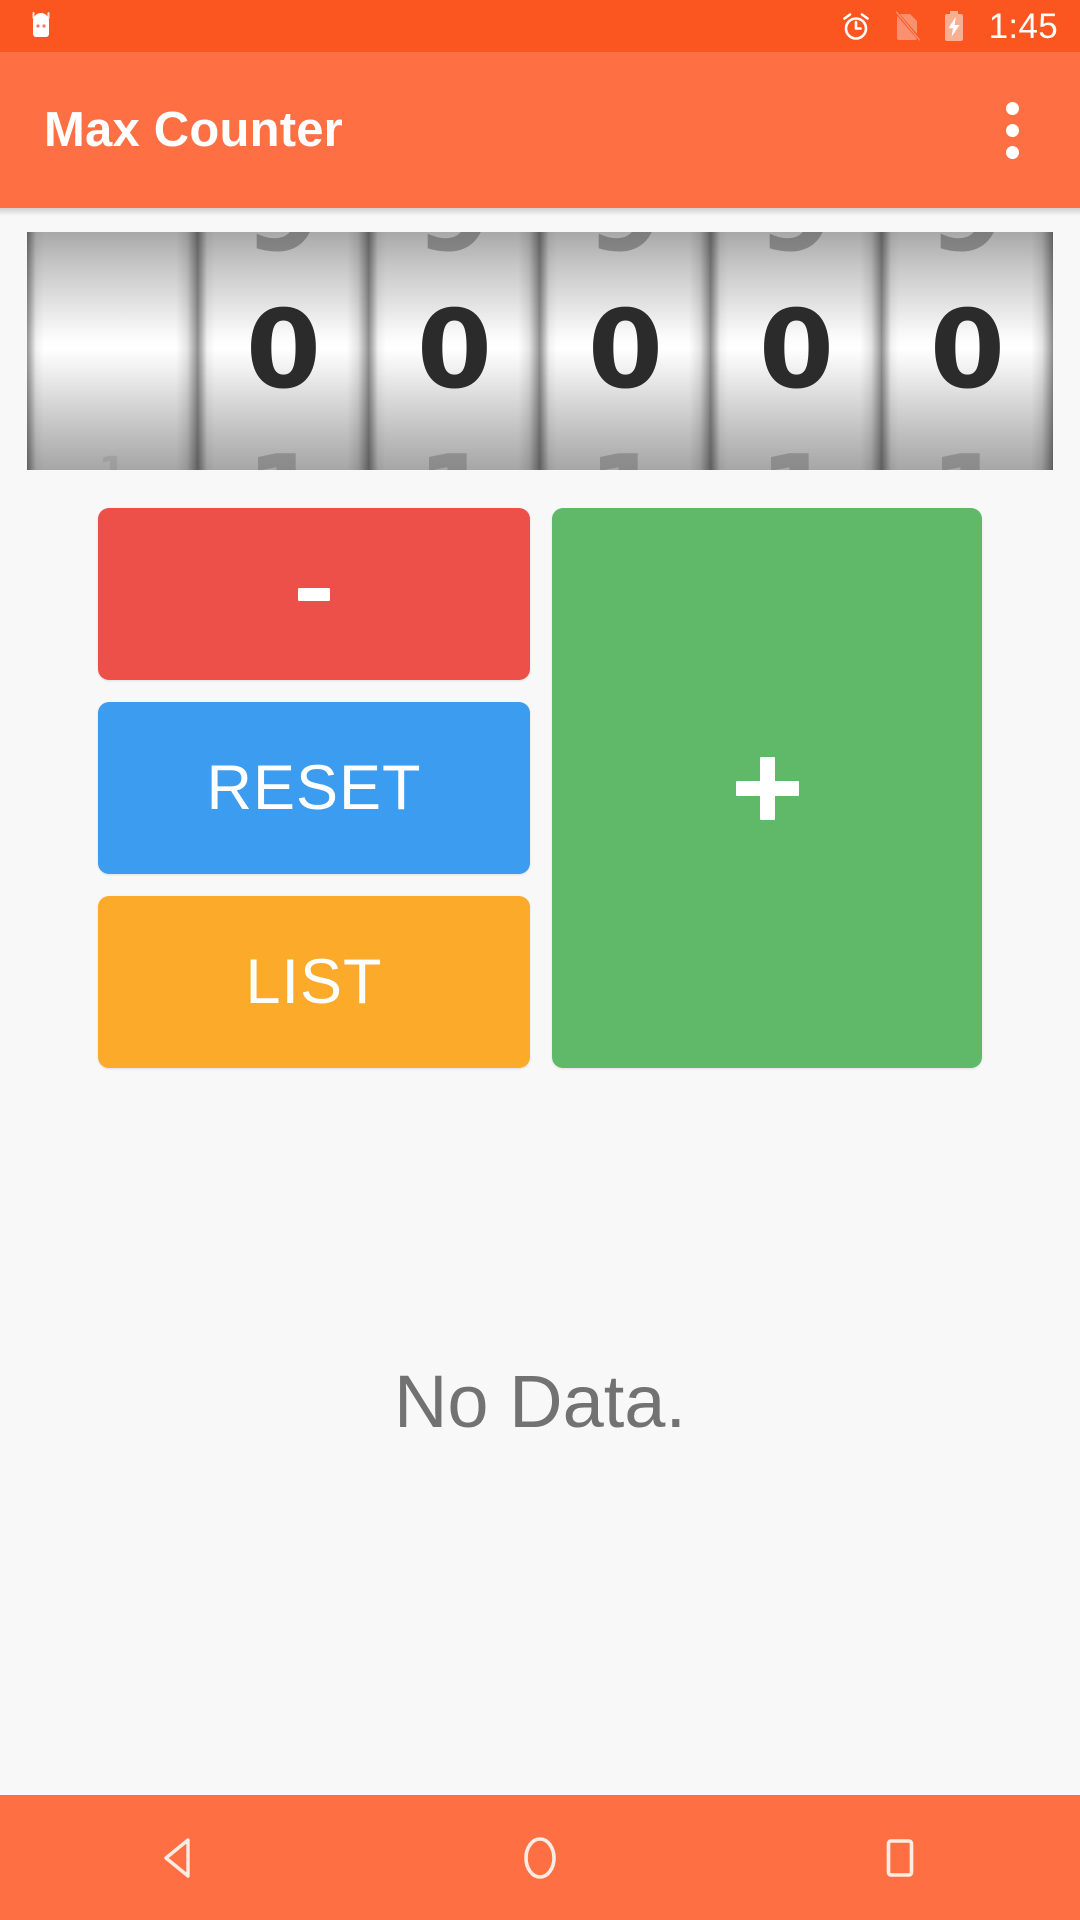  I want to click on battery-charging-icon, so click(953, 26).